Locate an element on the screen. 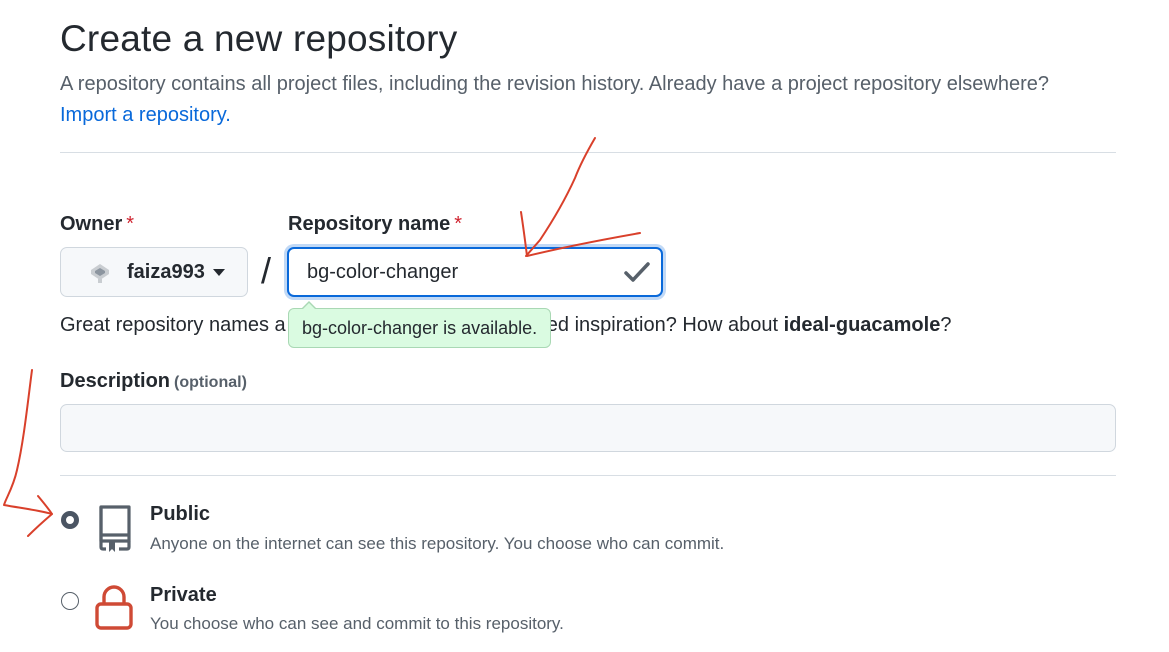 The height and width of the screenshot is (652, 1169). description-input is located at coordinates (588, 428).